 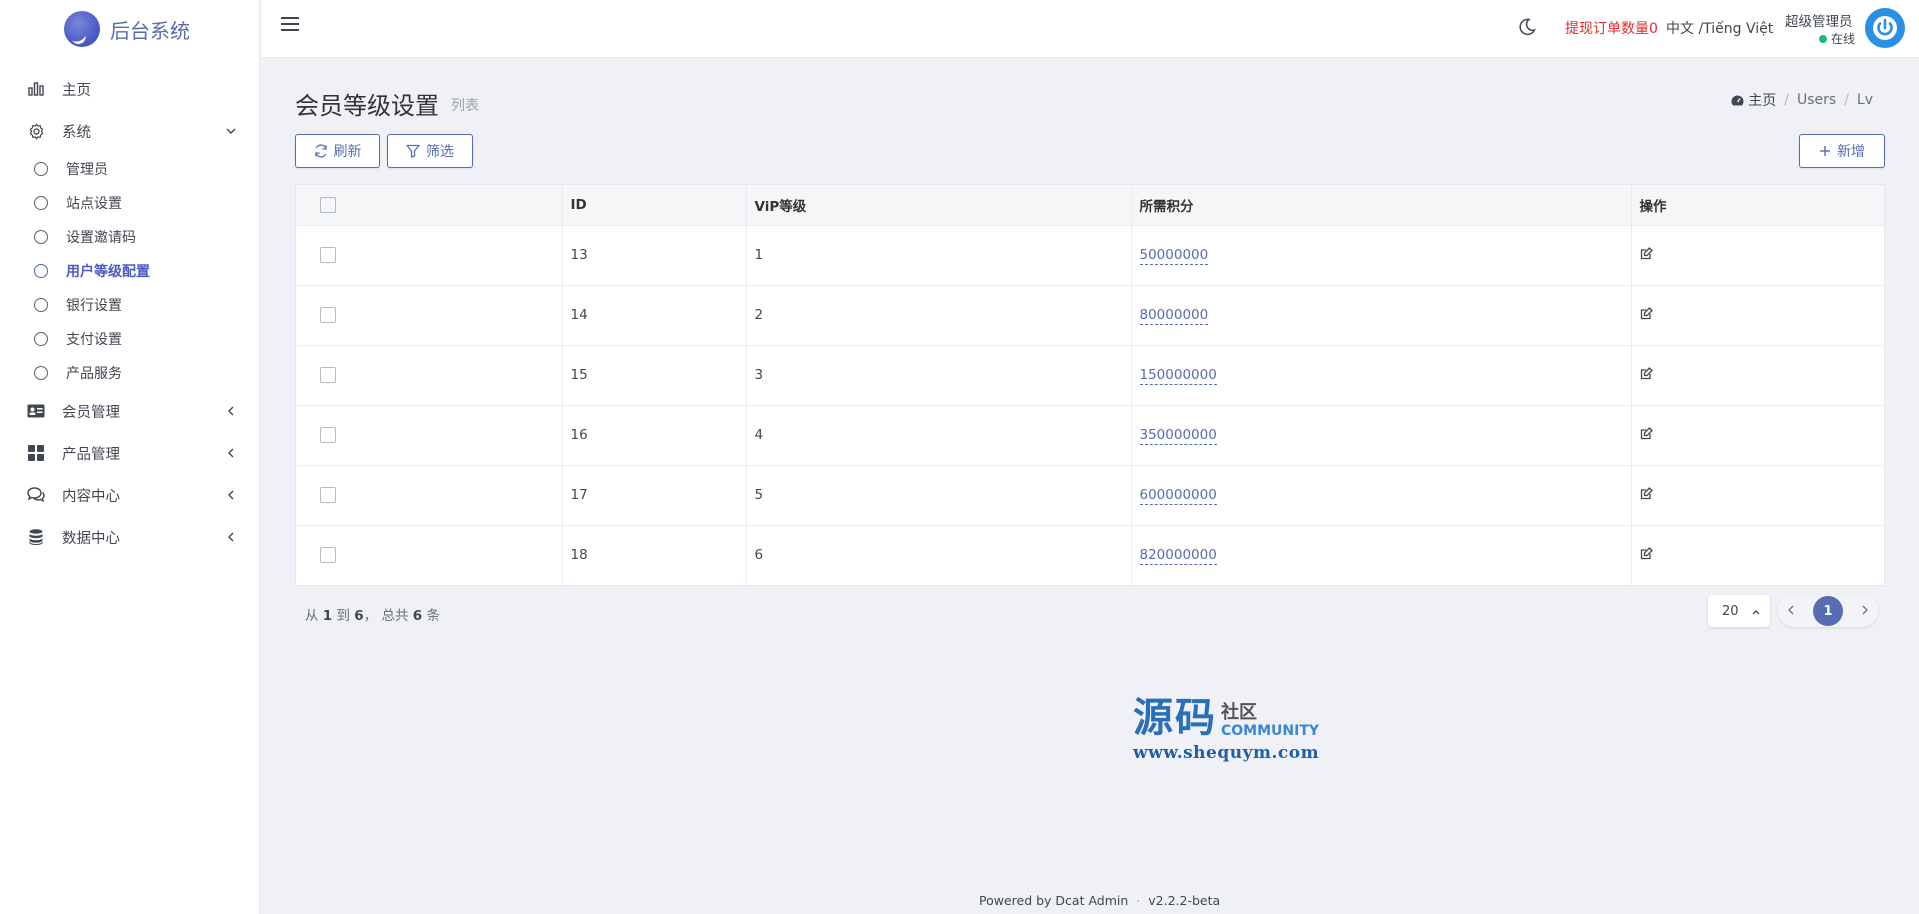 I want to click on column-header-id: ID, so click(x=654, y=205).